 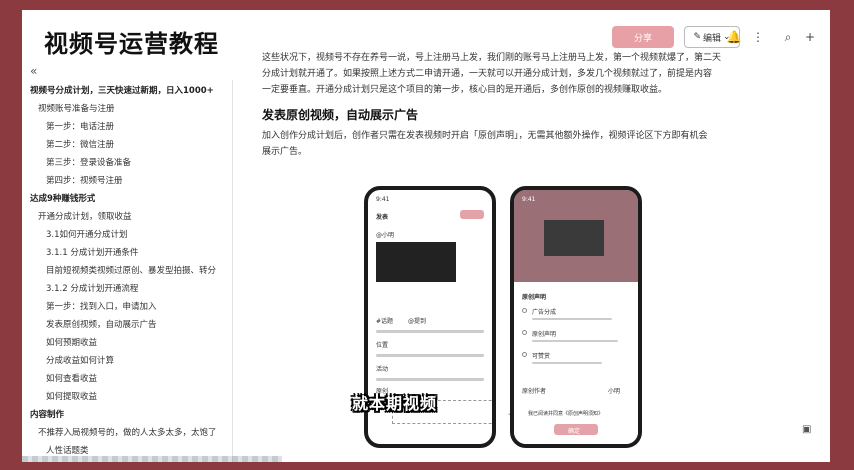 What do you see at coordinates (127, 432) in the screenshot?
I see `toc-item: 不推荐入局视频号的，做的人太多太多，太饱了` at bounding box center [127, 432].